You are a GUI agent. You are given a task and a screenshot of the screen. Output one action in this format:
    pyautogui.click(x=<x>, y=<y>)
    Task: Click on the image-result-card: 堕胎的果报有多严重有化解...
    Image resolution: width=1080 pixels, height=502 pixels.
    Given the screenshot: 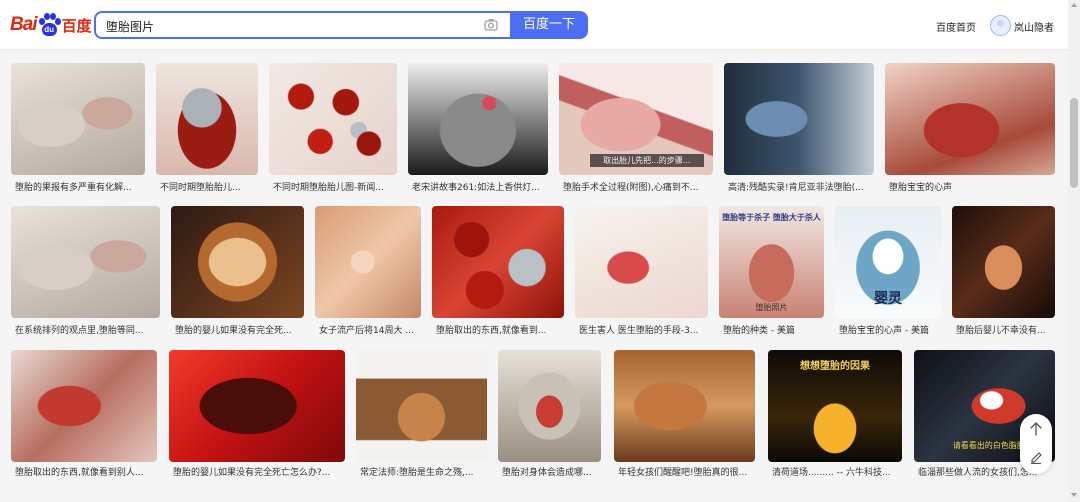 What is the action you would take?
    pyautogui.click(x=78, y=128)
    